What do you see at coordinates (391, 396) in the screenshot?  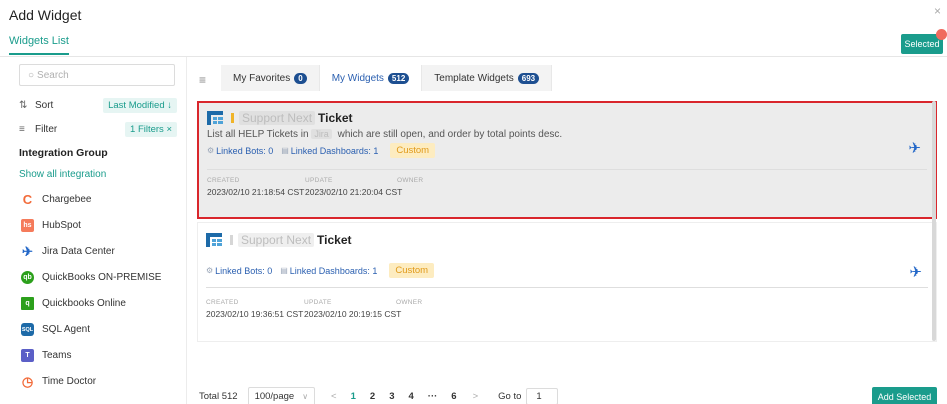 I see `page-3: 3` at bounding box center [391, 396].